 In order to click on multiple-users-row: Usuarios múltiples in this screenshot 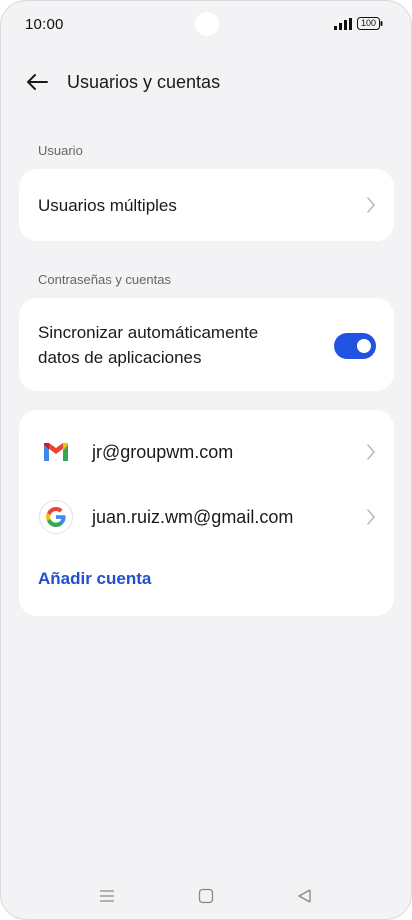, I will do `click(206, 205)`.